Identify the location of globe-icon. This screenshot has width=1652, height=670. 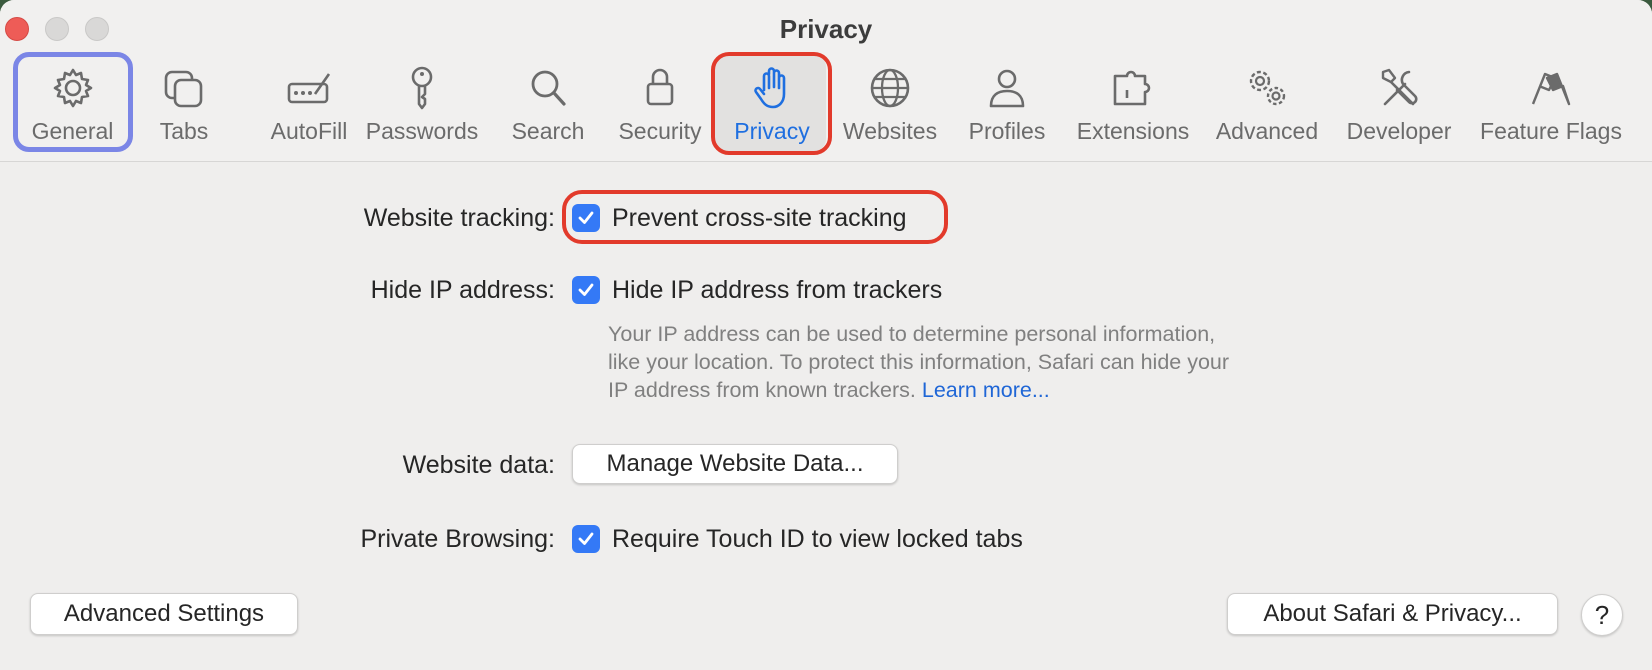
(890, 88).